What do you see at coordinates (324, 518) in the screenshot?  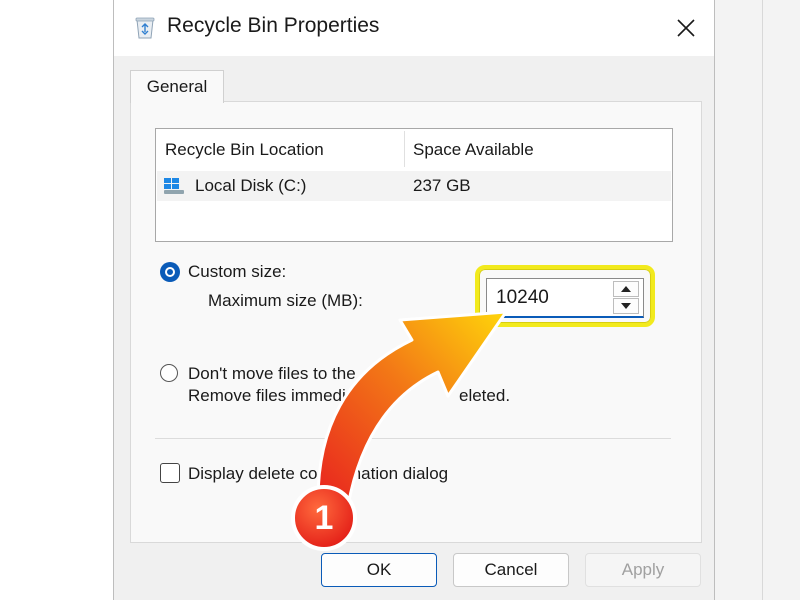 I see `step-number: 1` at bounding box center [324, 518].